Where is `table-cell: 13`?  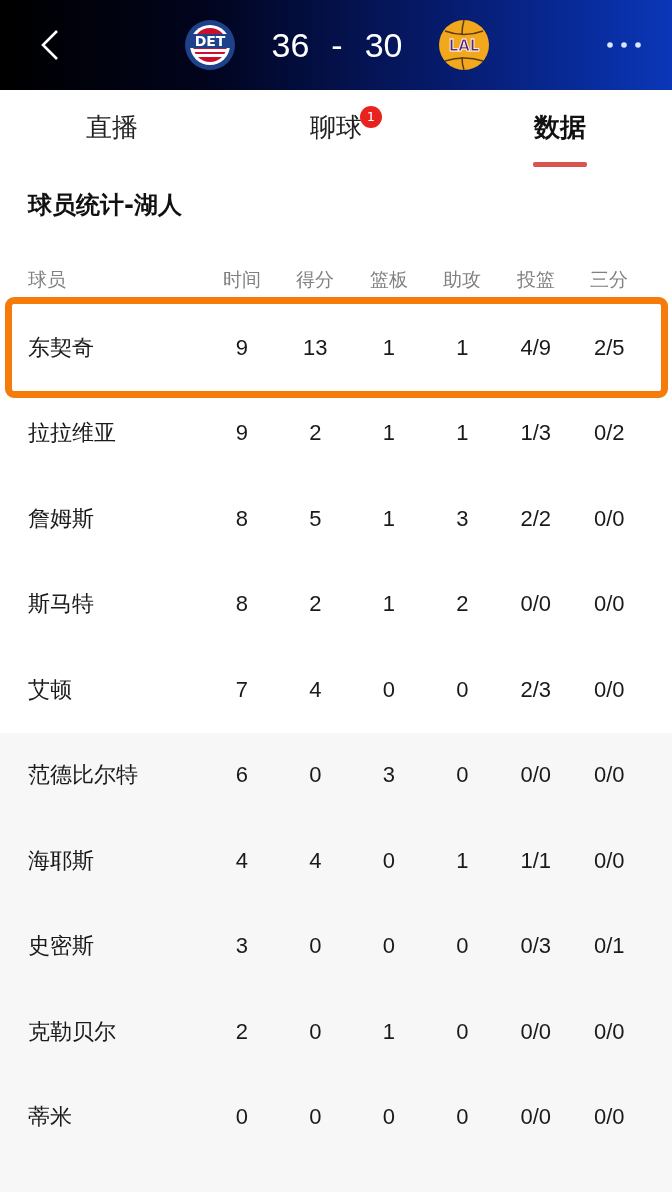 table-cell: 13 is located at coordinates (315, 347).